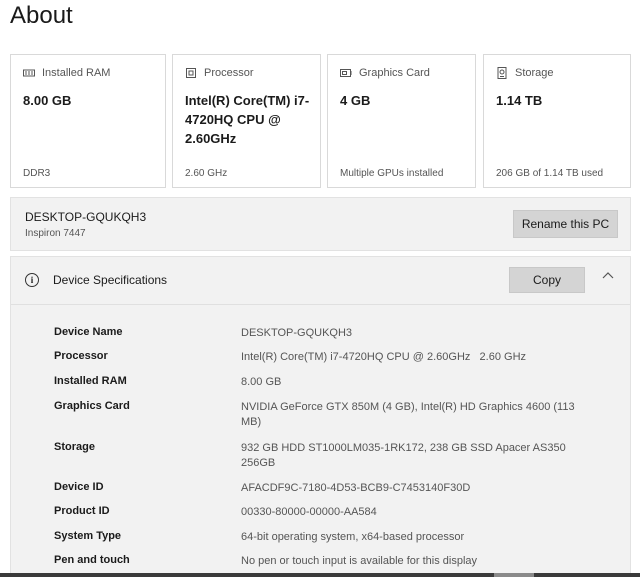 This screenshot has height=577, width=640. What do you see at coordinates (392, 173) in the screenshot?
I see `card-subtext: Multiple GPUs installed` at bounding box center [392, 173].